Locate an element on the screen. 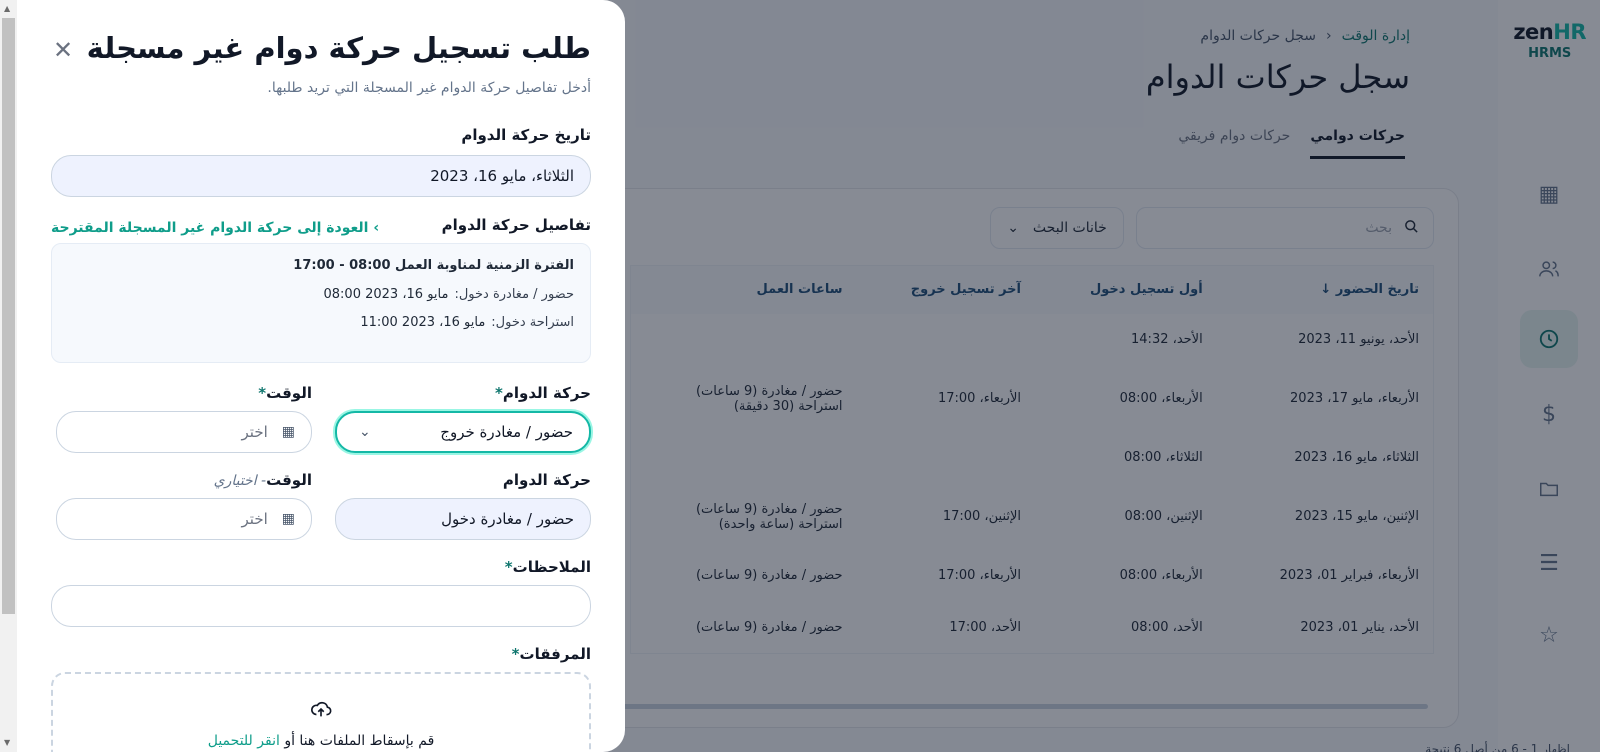  movement-select-2: حضور / مغادرة دخول is located at coordinates (463, 519).